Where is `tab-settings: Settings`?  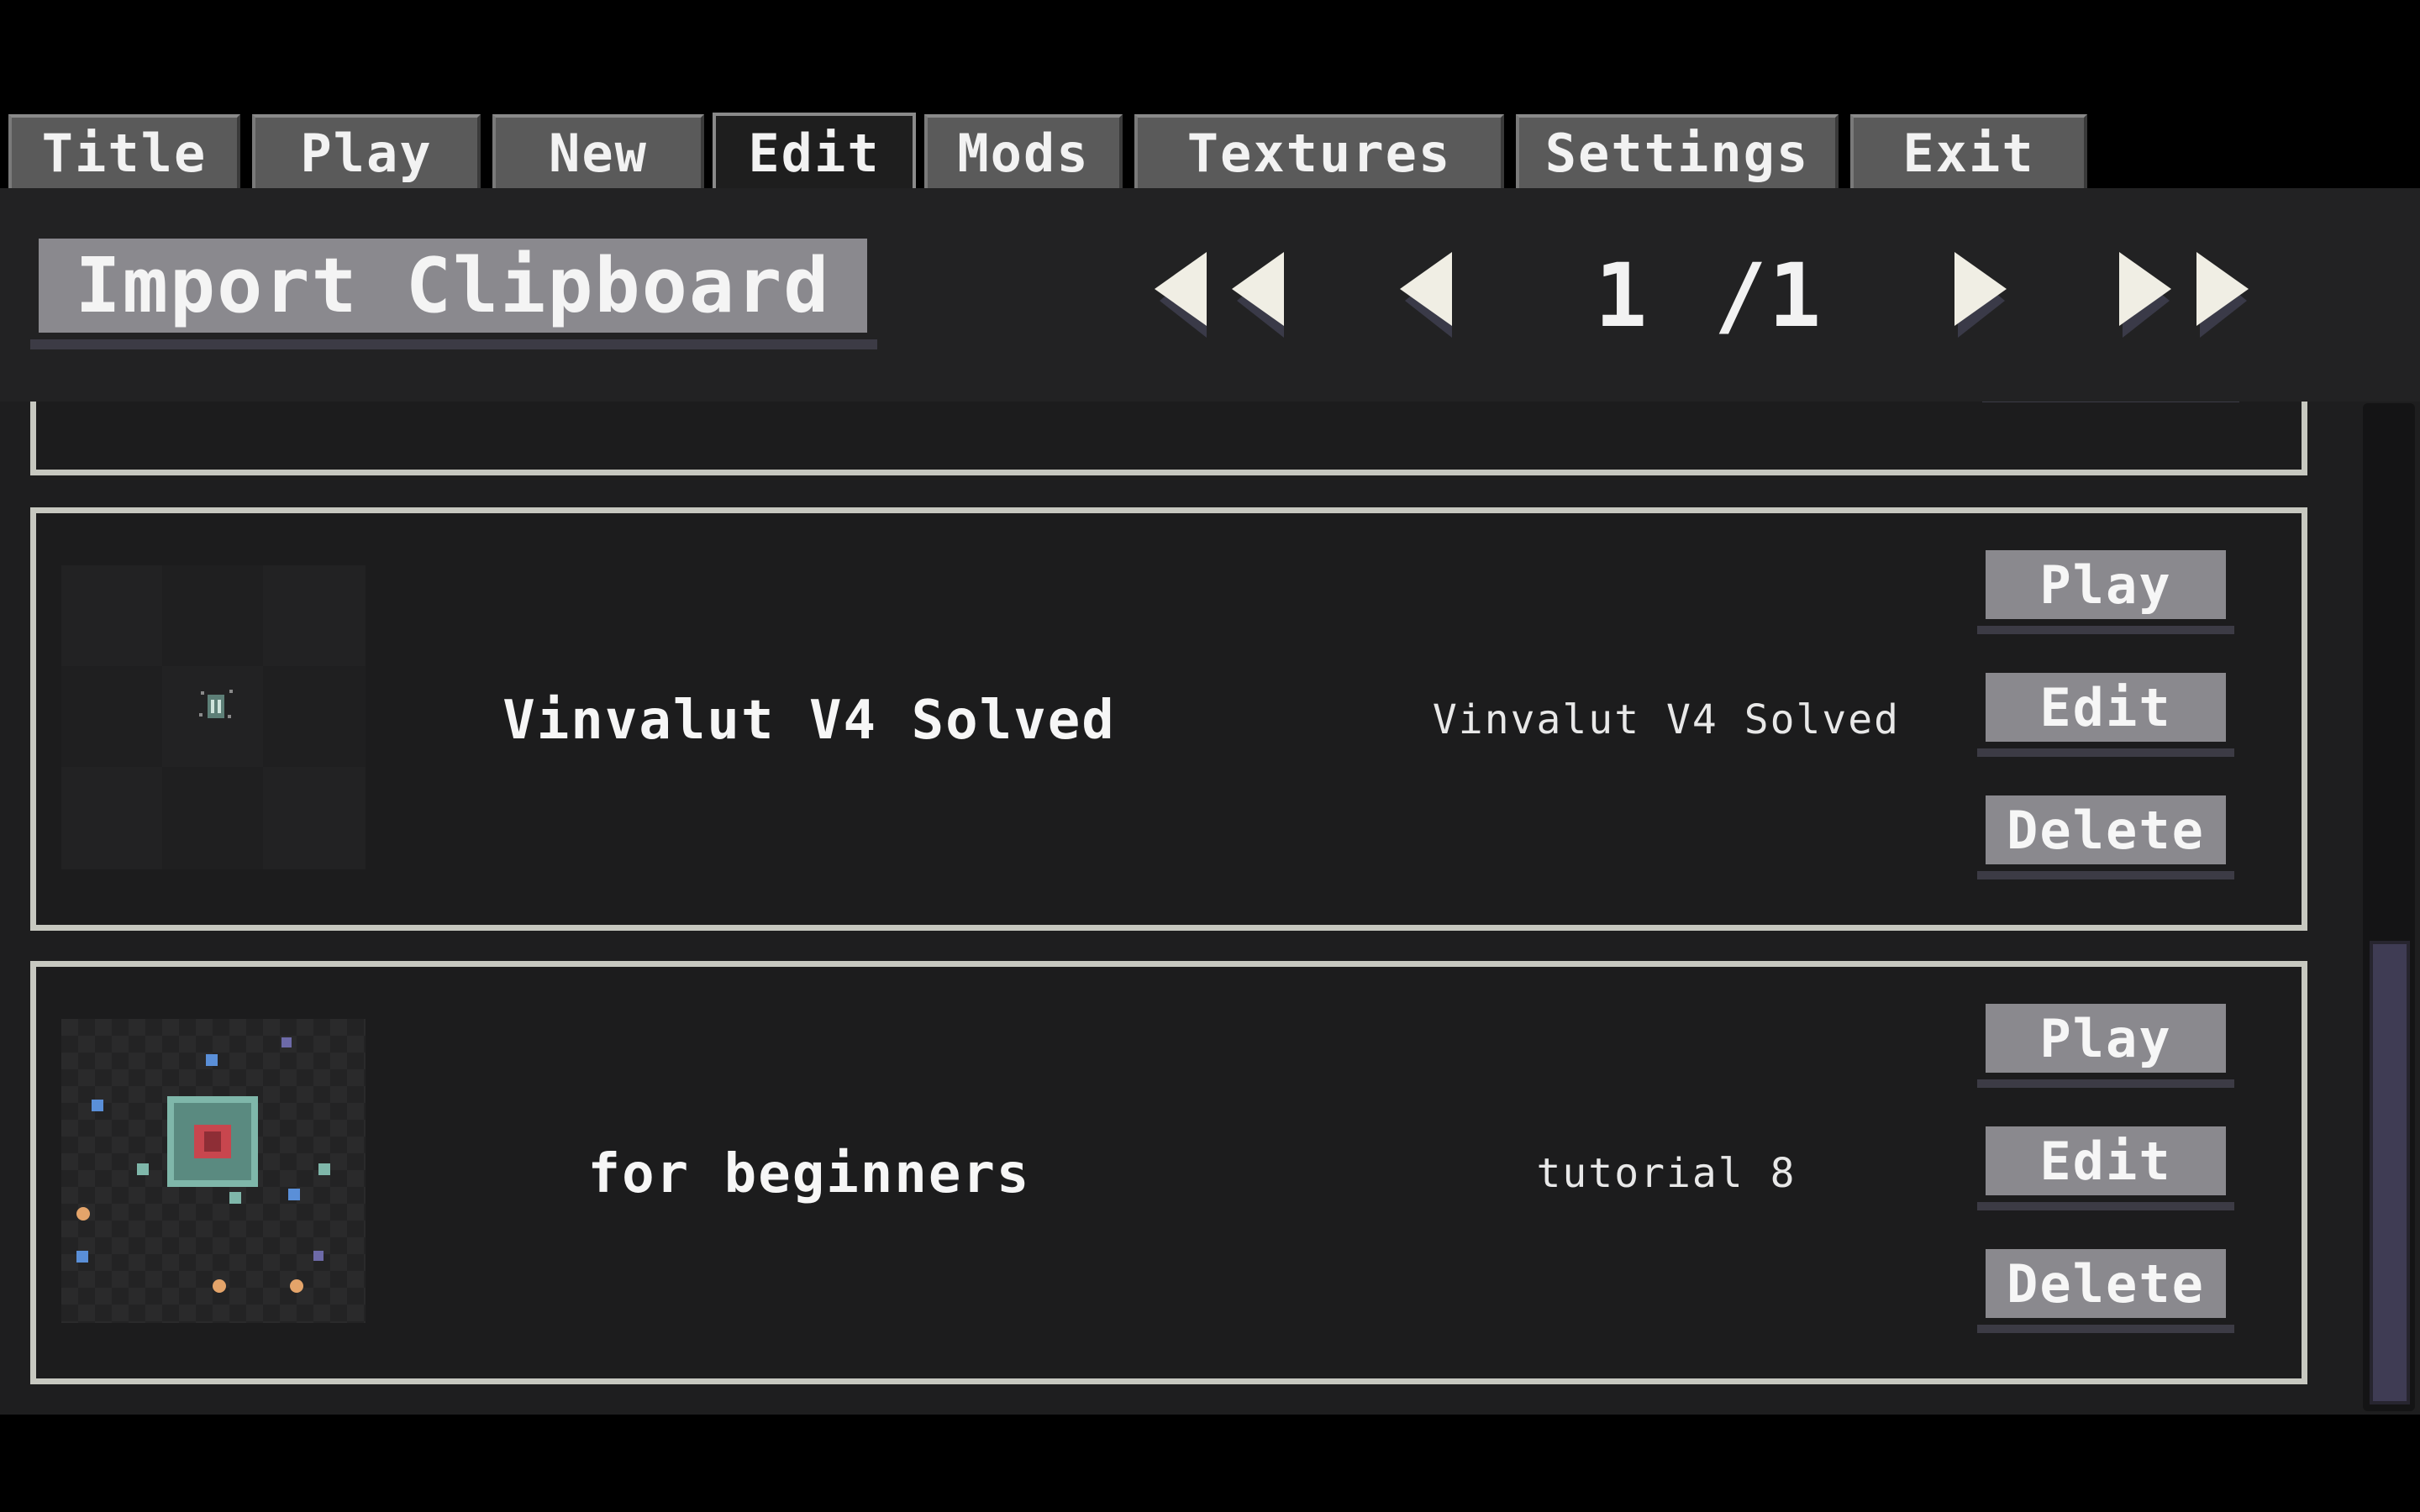 tab-settings: Settings is located at coordinates (1678, 151).